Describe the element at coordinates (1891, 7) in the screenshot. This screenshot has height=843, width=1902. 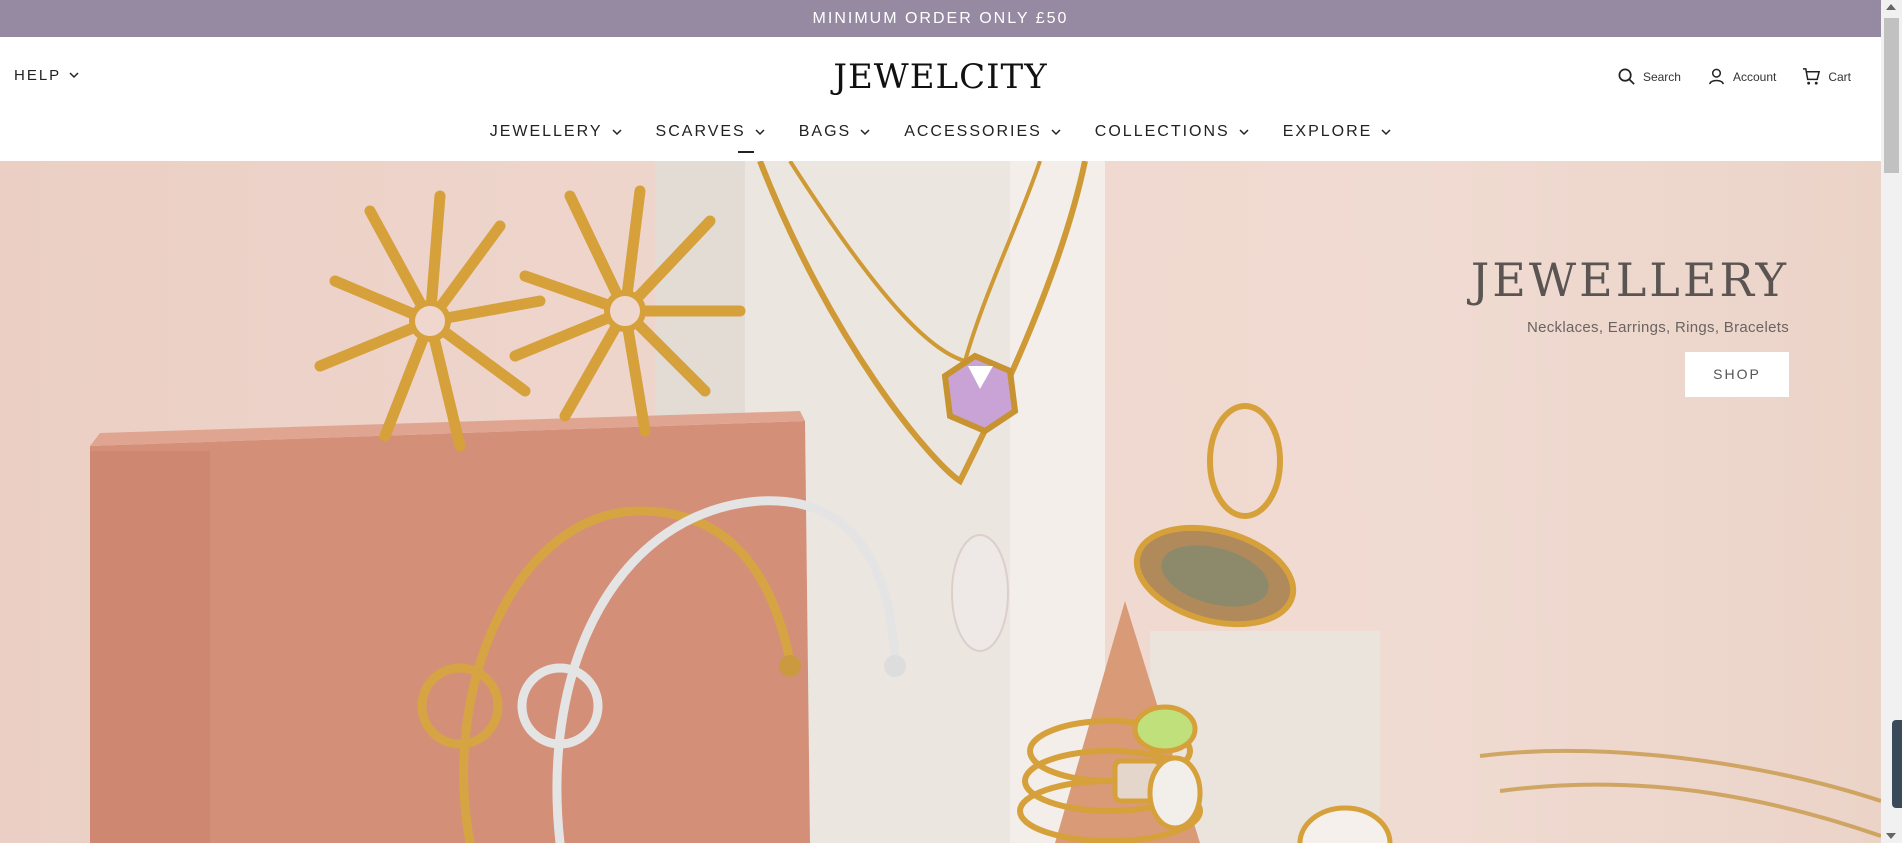
I see `scroll-up-arrow` at that location.